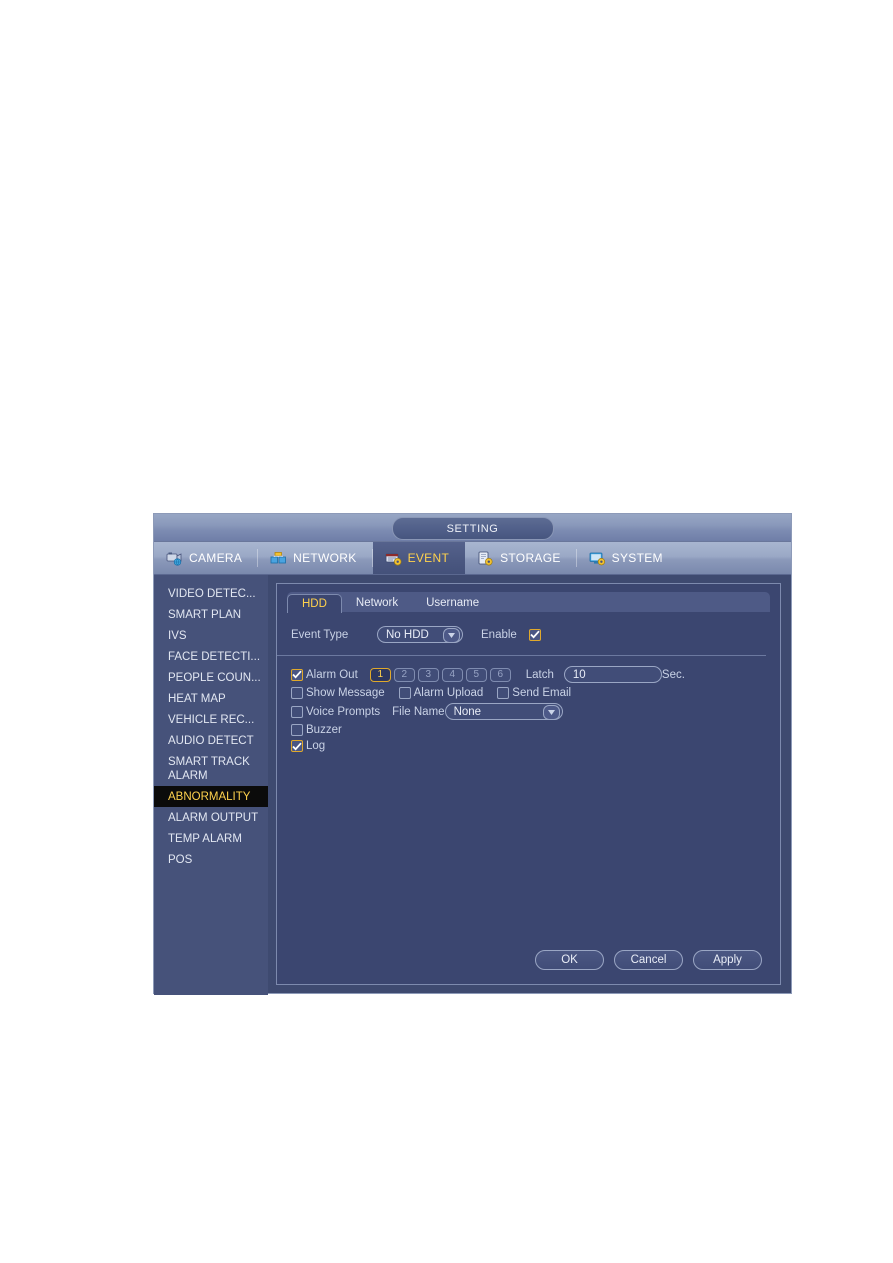 The image size is (893, 1263). I want to click on nav-tab-label: SYSTEM, so click(637, 558).